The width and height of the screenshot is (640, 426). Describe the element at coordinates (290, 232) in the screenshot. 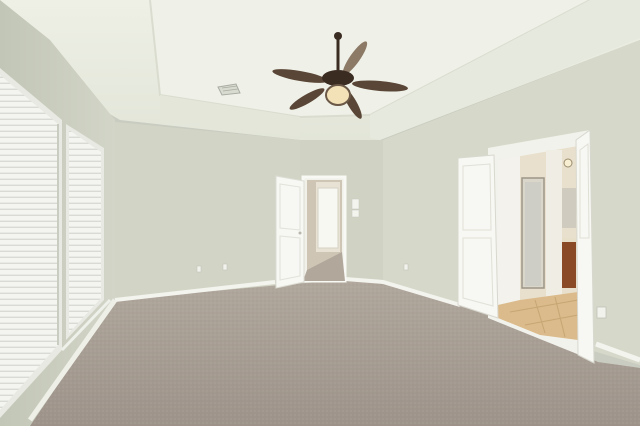

I see `door-center` at that location.